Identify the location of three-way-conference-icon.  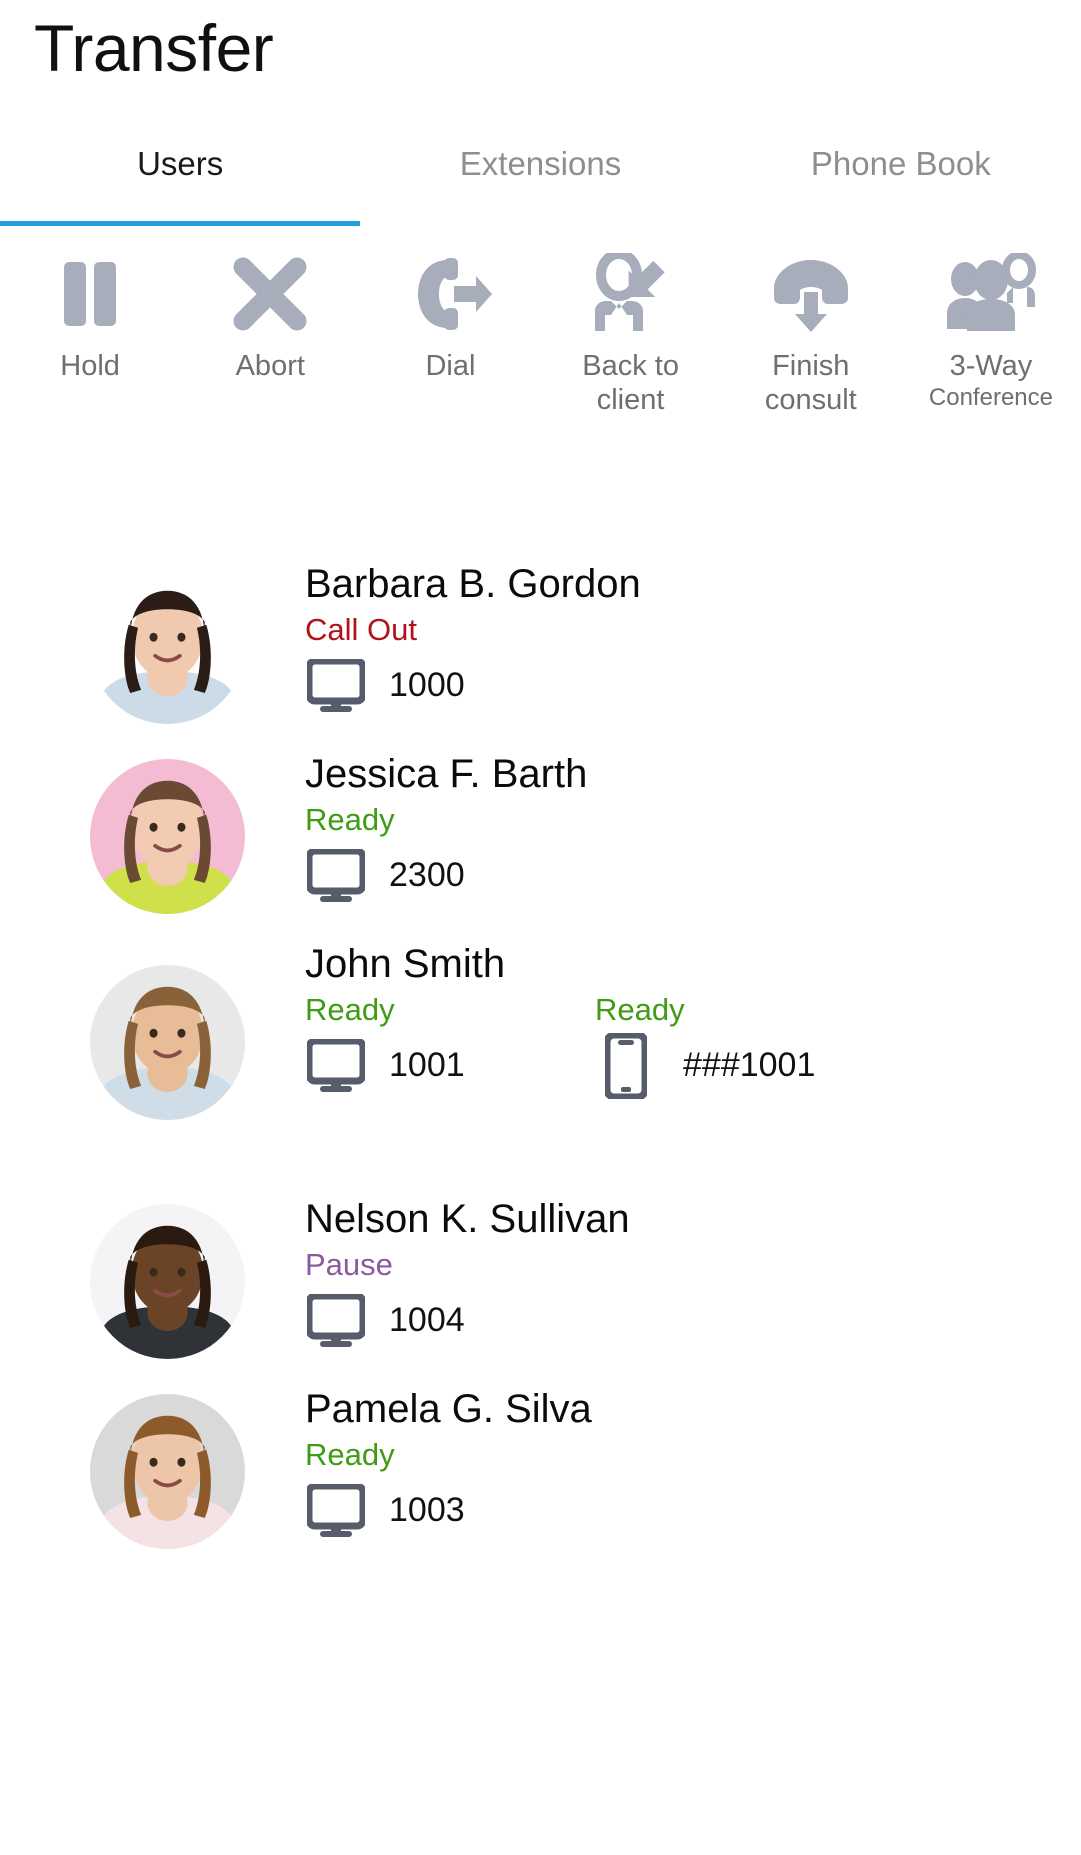
(991, 294).